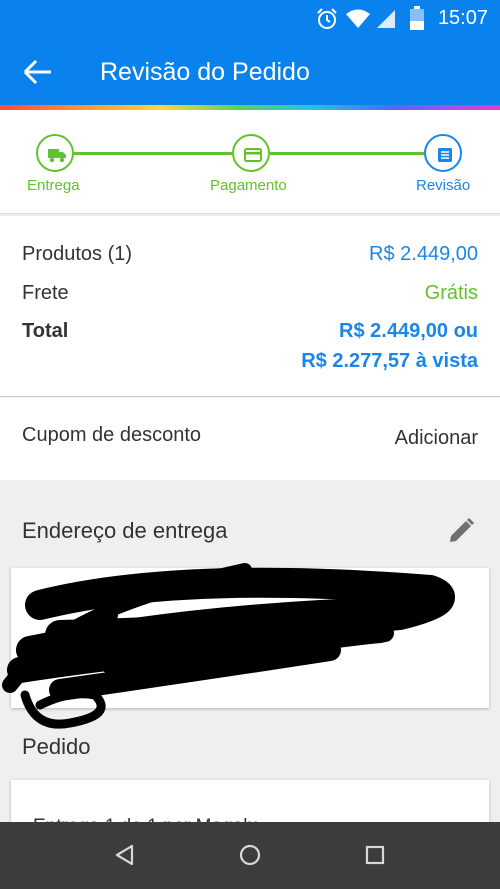 The image size is (500, 889). I want to click on step-label-pagamento: Pagamento, so click(248, 185).